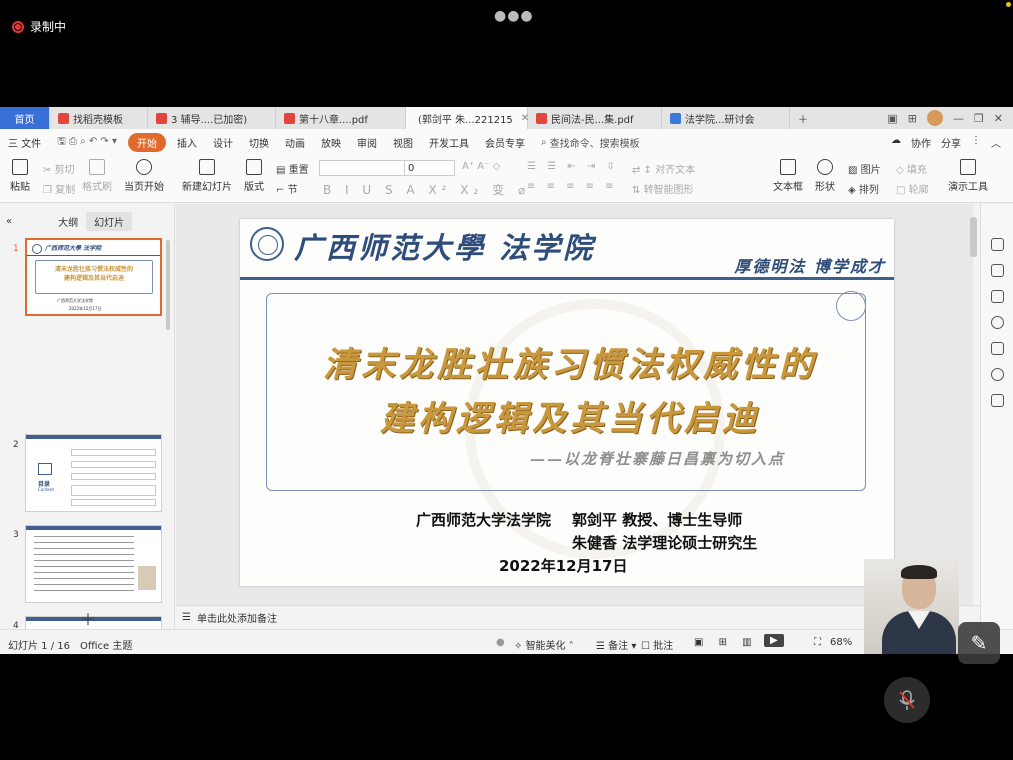  Describe the element at coordinates (817, 642) in the screenshot. I see `fit-screen-icon: ⛶` at that location.